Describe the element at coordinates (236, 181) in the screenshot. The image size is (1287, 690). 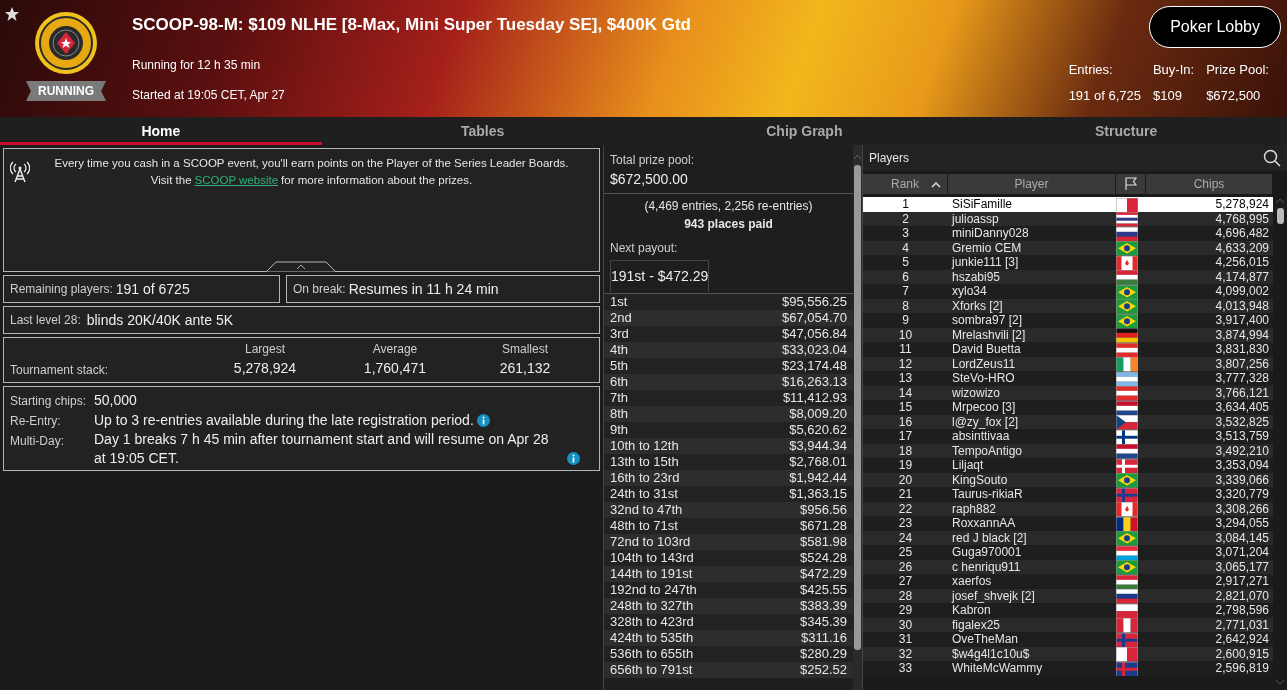
I see `scoop-website-link: SCOOP website` at that location.